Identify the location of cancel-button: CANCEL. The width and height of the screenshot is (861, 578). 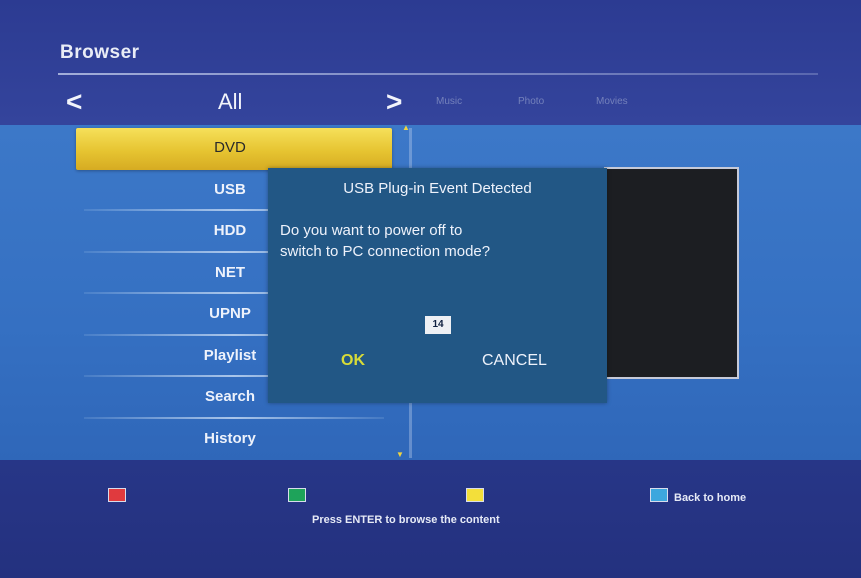
(514, 361).